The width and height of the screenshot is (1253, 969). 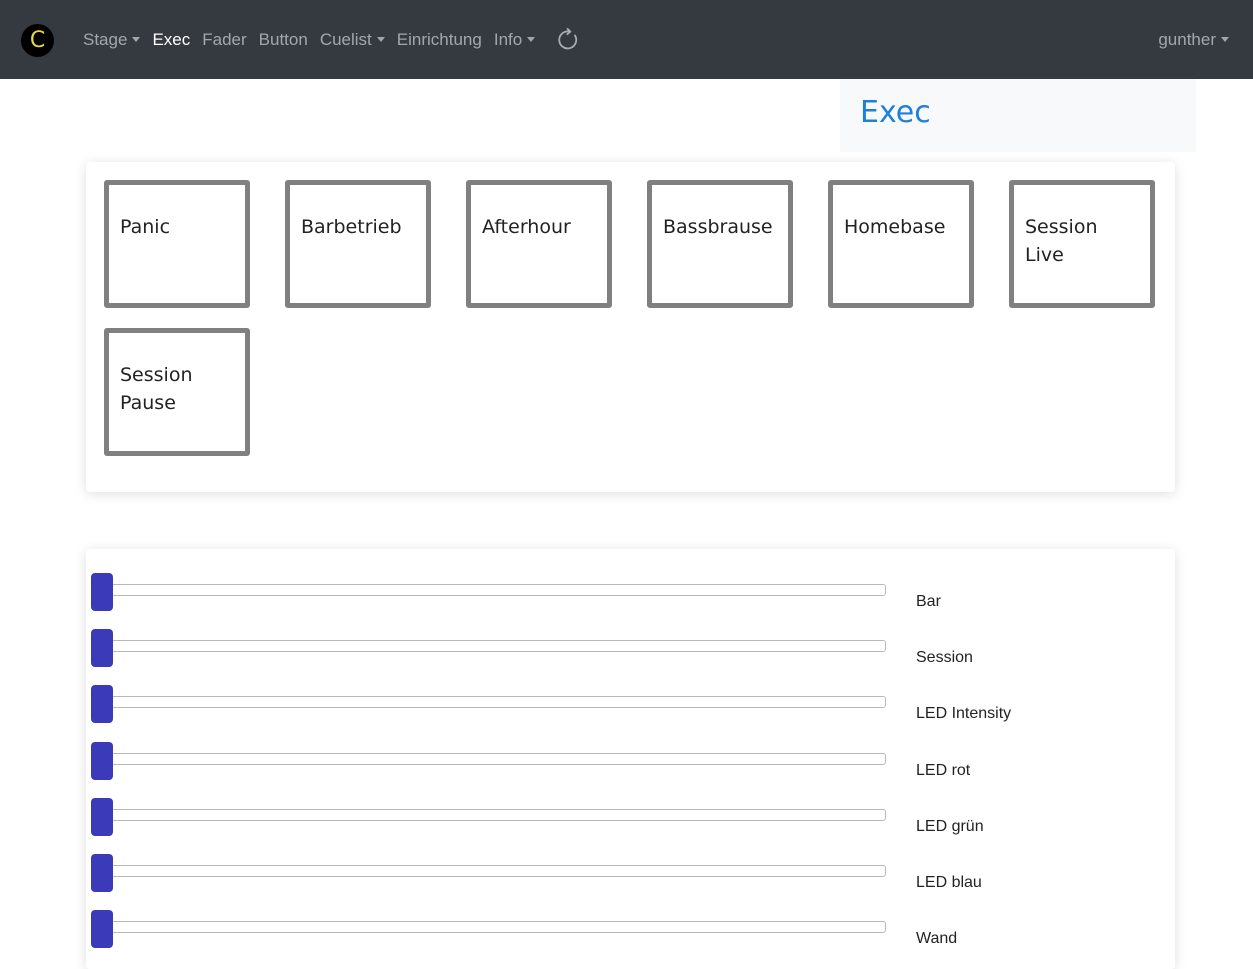 I want to click on fader-label: LED Intensity, so click(x=964, y=714).